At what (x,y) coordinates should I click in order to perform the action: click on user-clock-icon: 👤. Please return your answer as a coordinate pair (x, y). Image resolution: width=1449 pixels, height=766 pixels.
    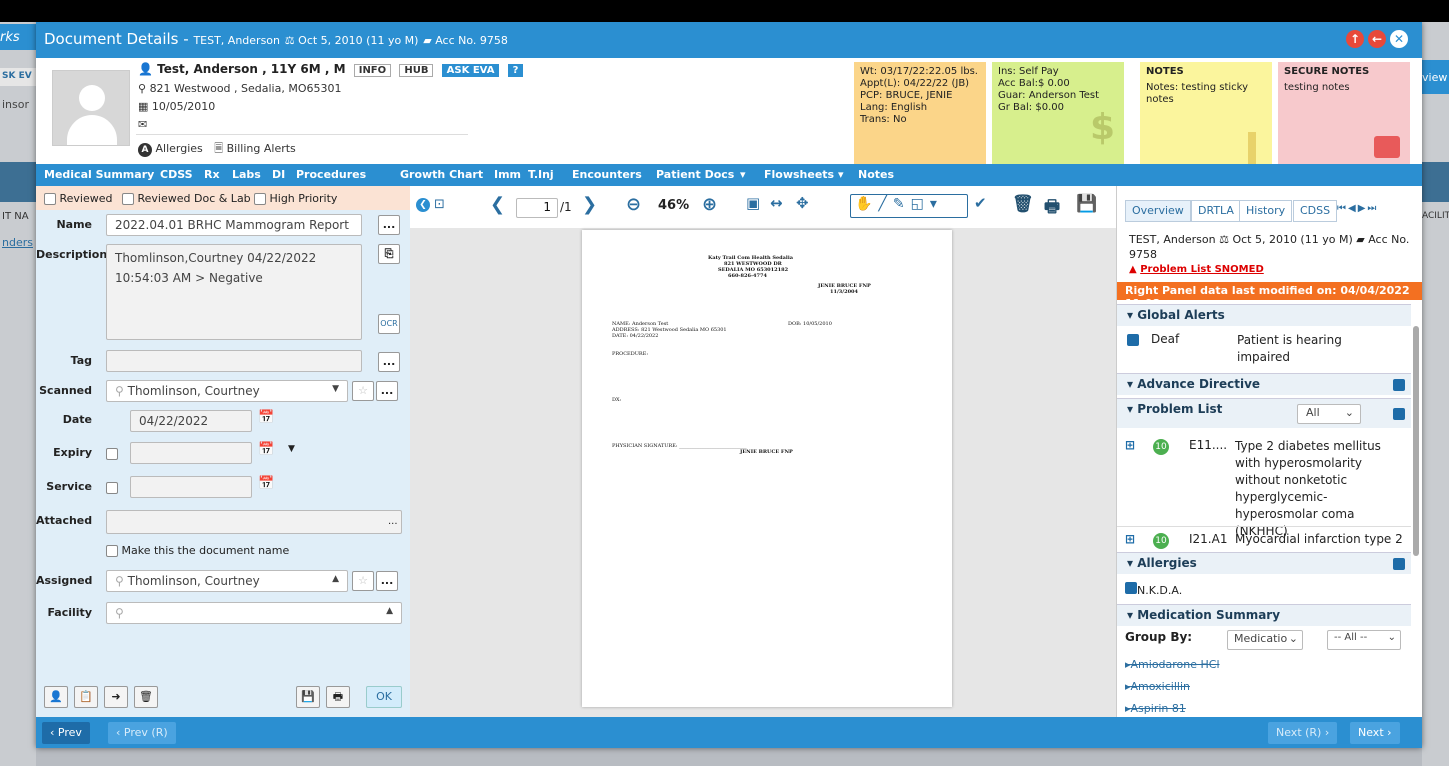
    Looking at the image, I should click on (56, 697).